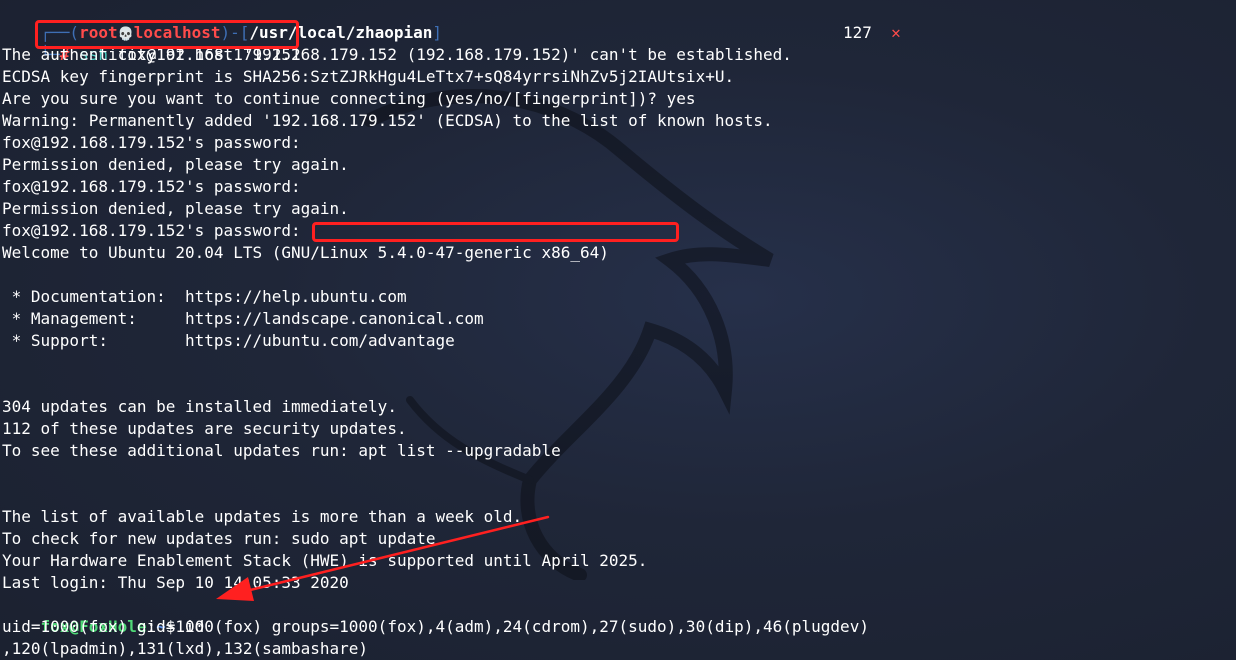 The image size is (1236, 660). What do you see at coordinates (495, 232) in the screenshot?
I see `annotation-box-password` at bounding box center [495, 232].